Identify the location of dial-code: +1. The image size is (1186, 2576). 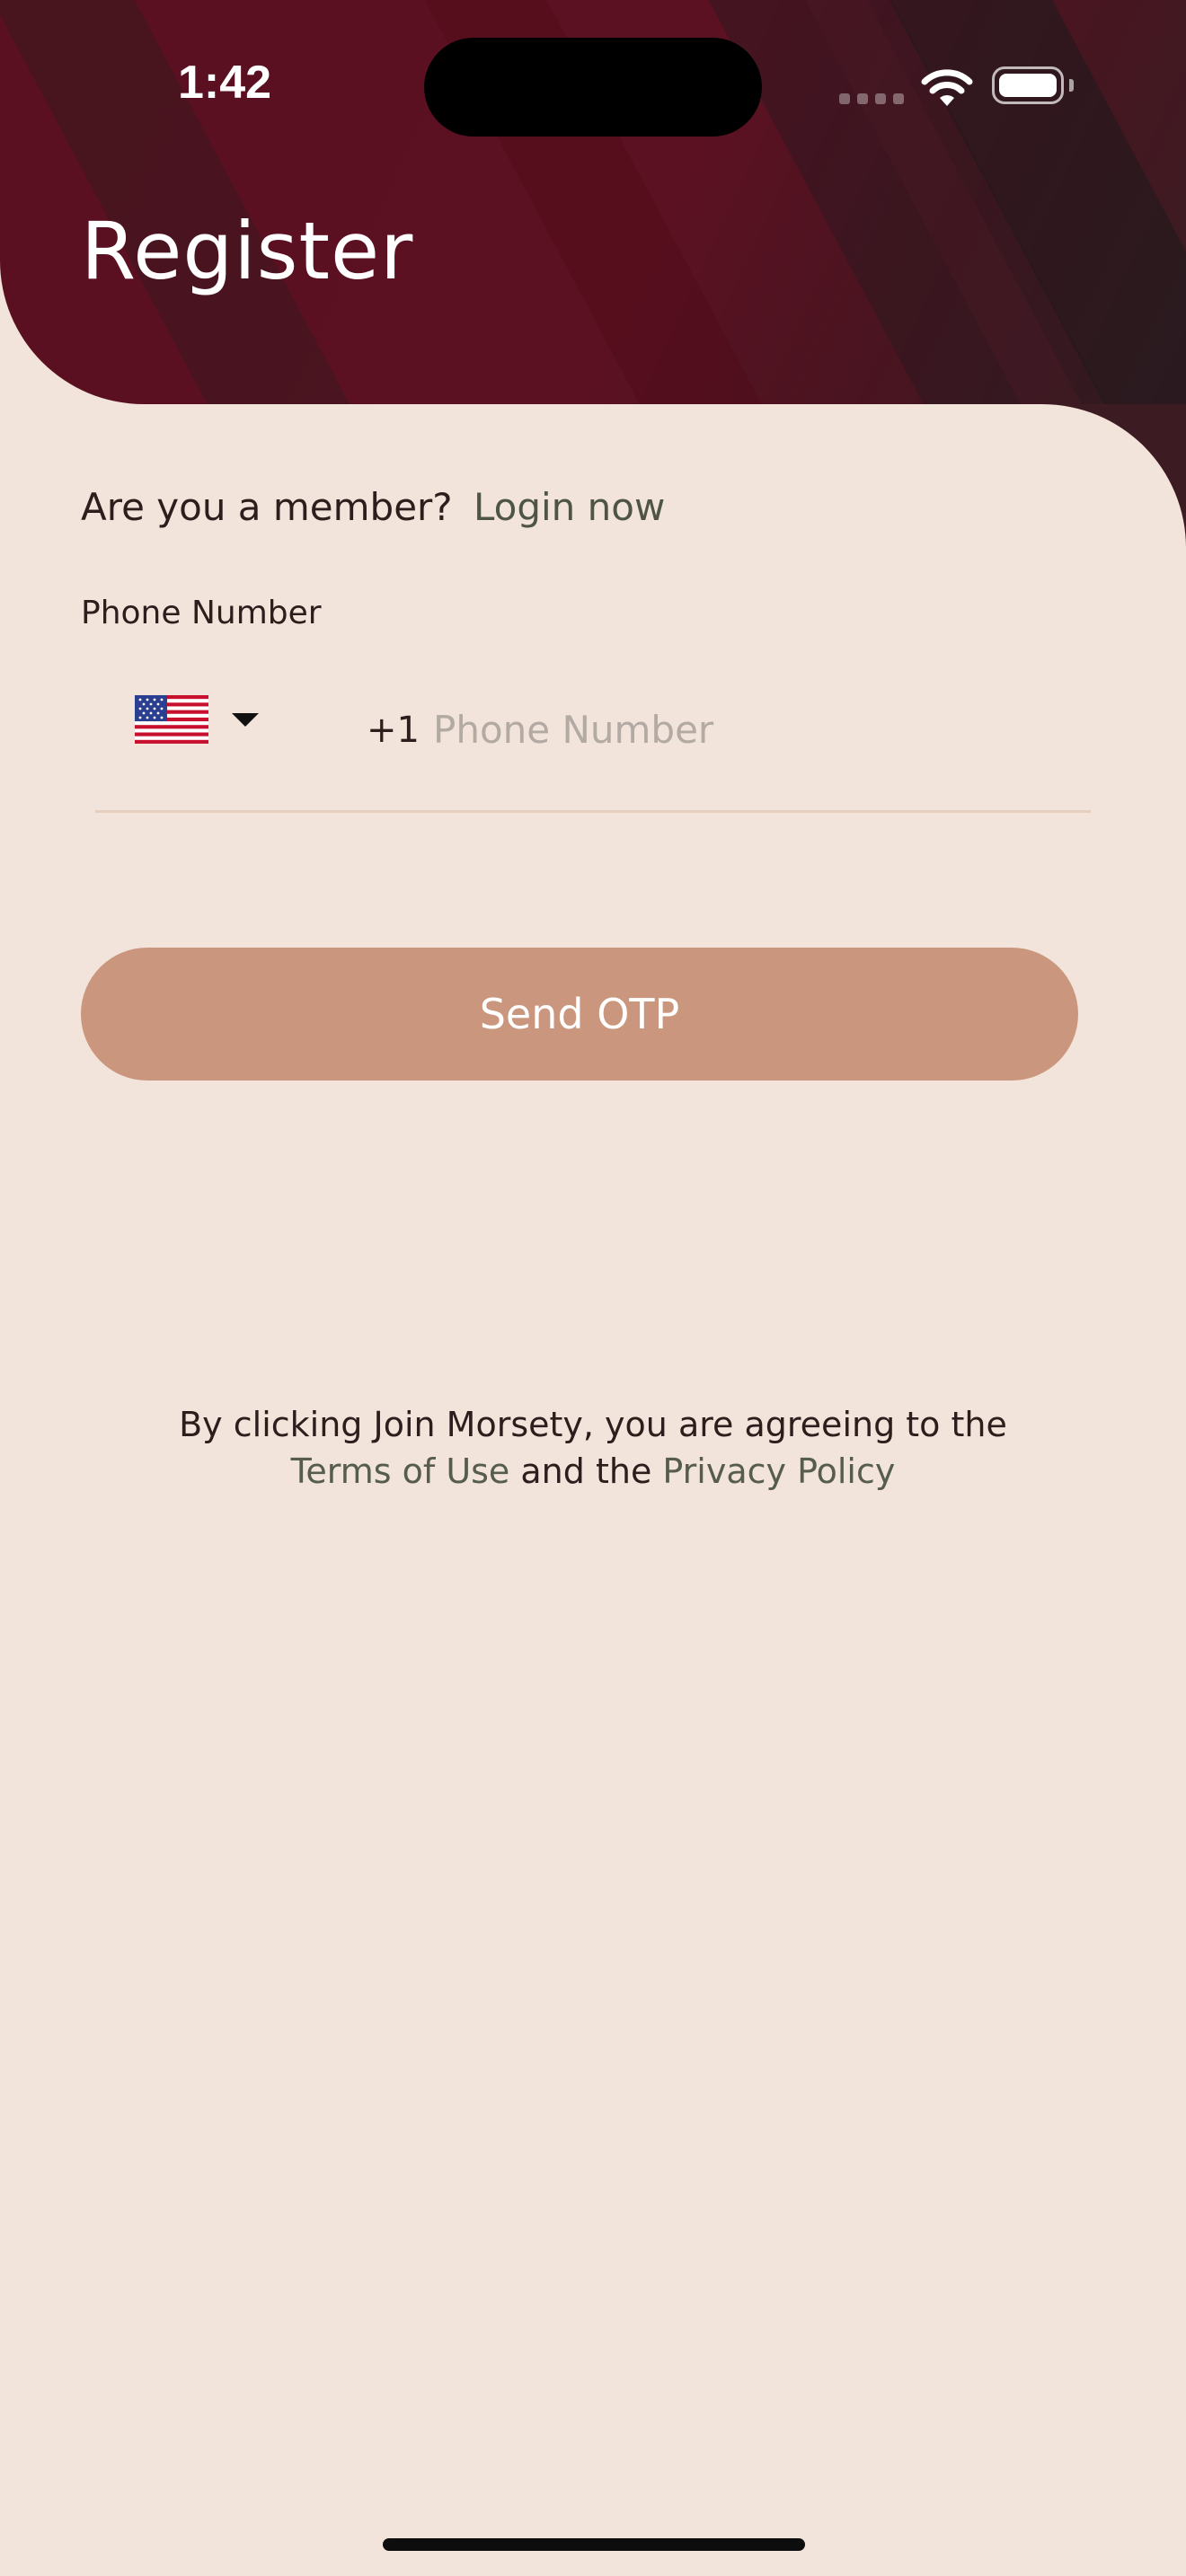
(393, 730).